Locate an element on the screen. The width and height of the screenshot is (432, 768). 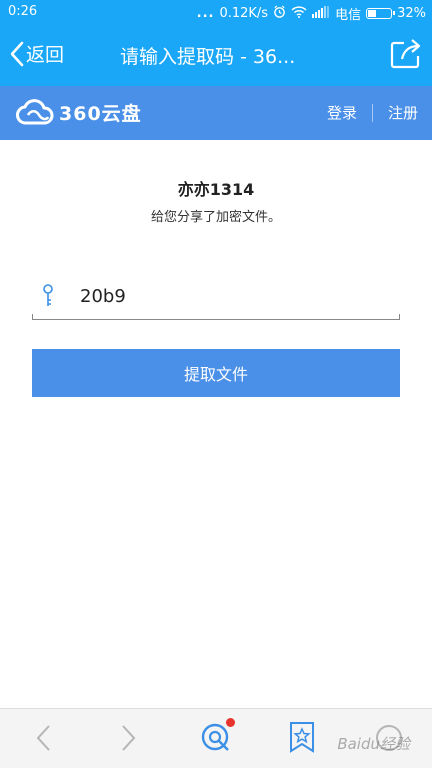
bookmark-star-icon is located at coordinates (302, 737).